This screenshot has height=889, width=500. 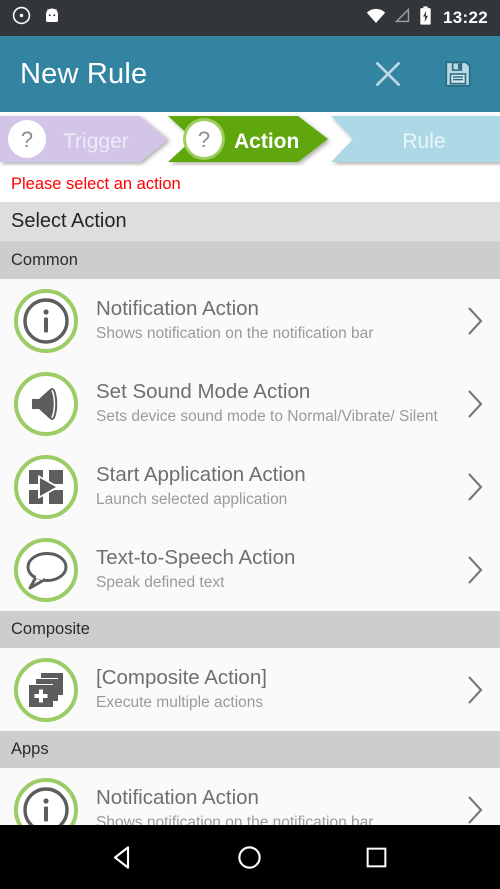 I want to click on speaker-icon, so click(x=46, y=403).